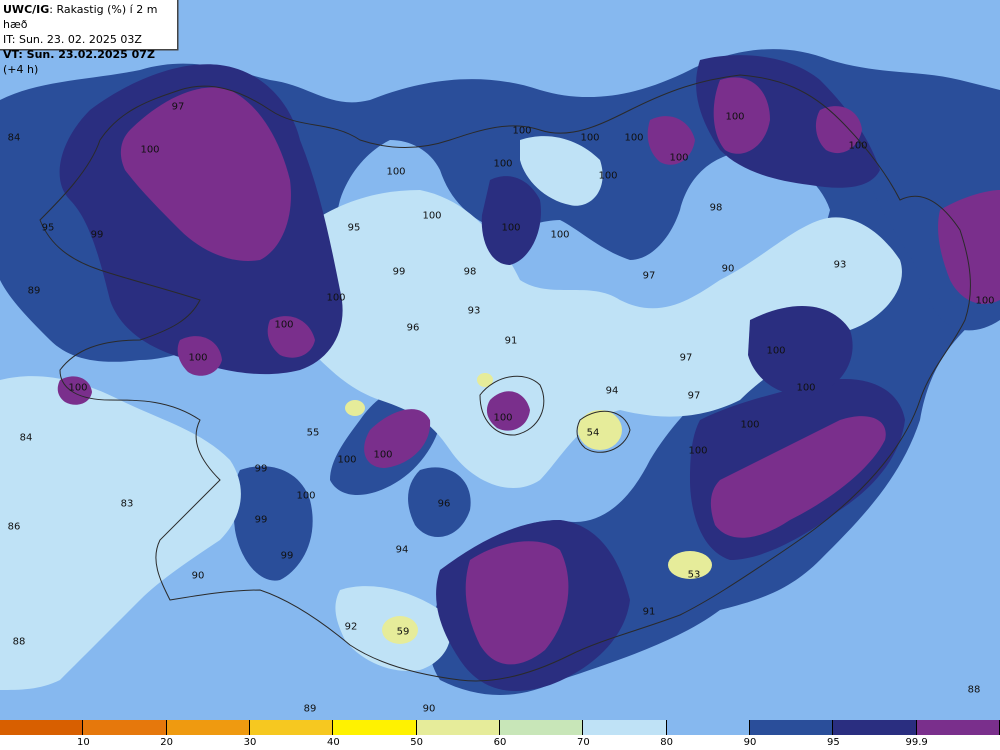  What do you see at coordinates (694, 575) in the screenshot?
I see `value-label: 53` at bounding box center [694, 575].